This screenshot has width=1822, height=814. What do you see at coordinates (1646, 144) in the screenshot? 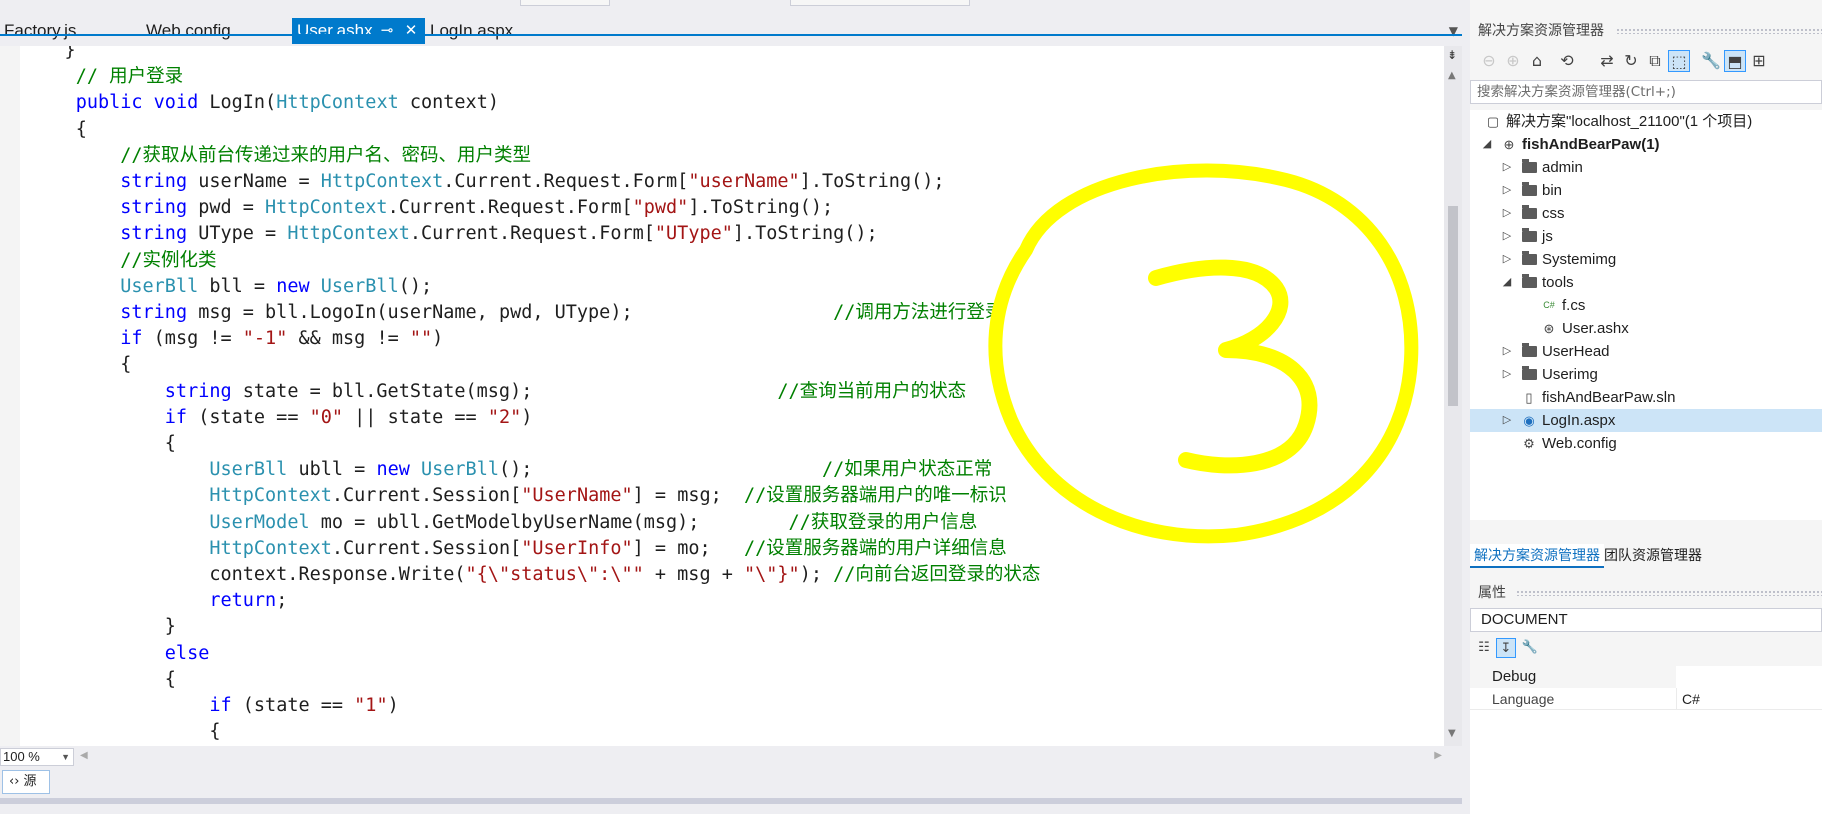
I see `tree-item: ◢ ⊕ fishAndBearPaw(1)` at bounding box center [1646, 144].